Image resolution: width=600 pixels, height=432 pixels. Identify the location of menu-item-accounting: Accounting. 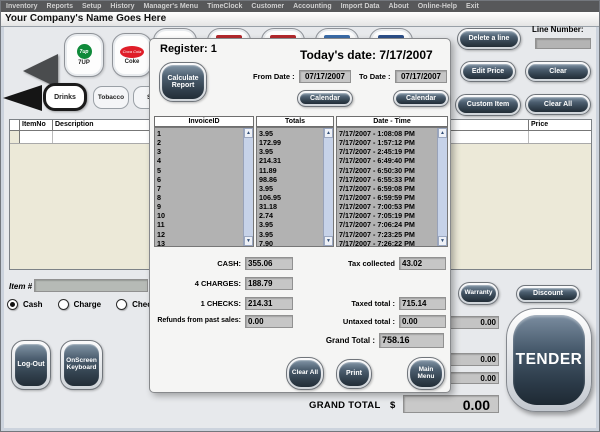
(312, 6).